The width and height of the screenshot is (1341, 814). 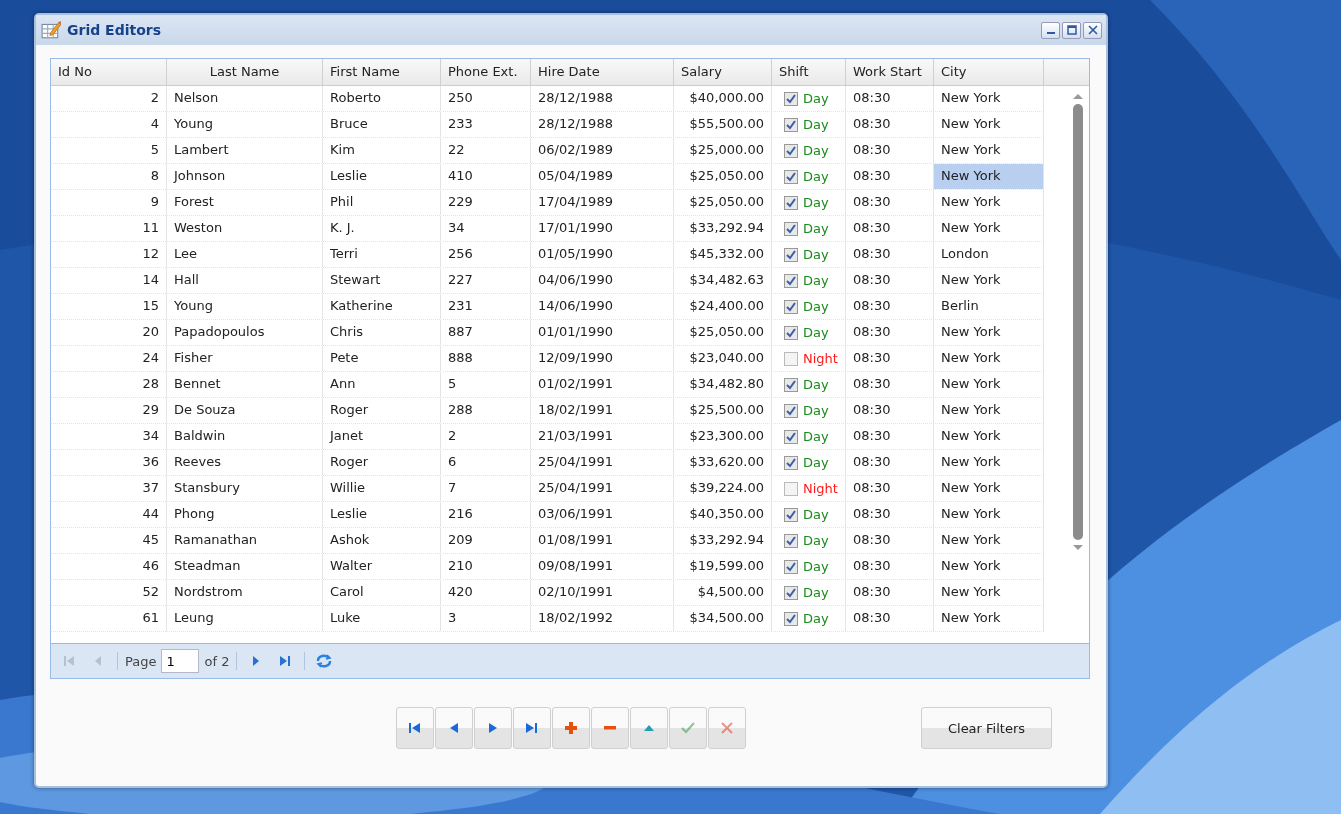 I want to click on table-cell: 887, so click(x=486, y=332).